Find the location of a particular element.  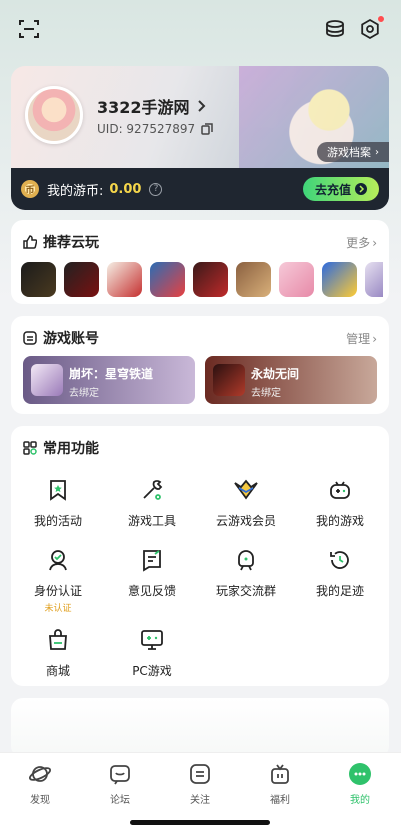

home-indicator is located at coordinates (200, 822).